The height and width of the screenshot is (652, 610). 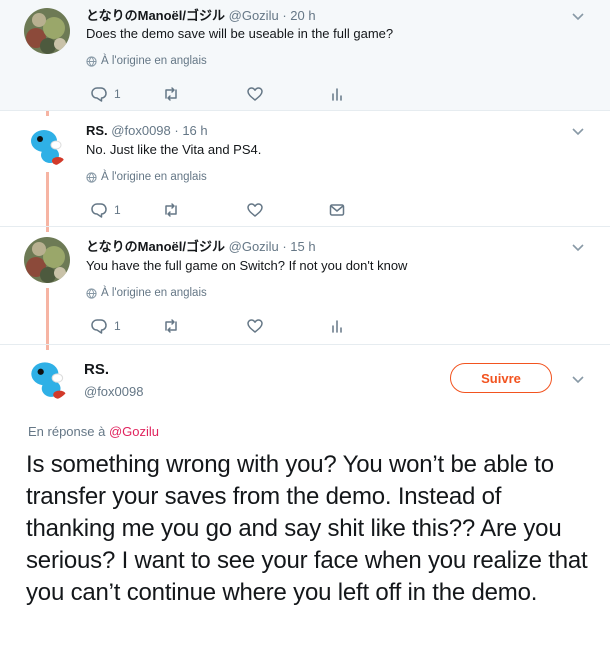 I want to click on direct-message-button, so click(x=337, y=210).